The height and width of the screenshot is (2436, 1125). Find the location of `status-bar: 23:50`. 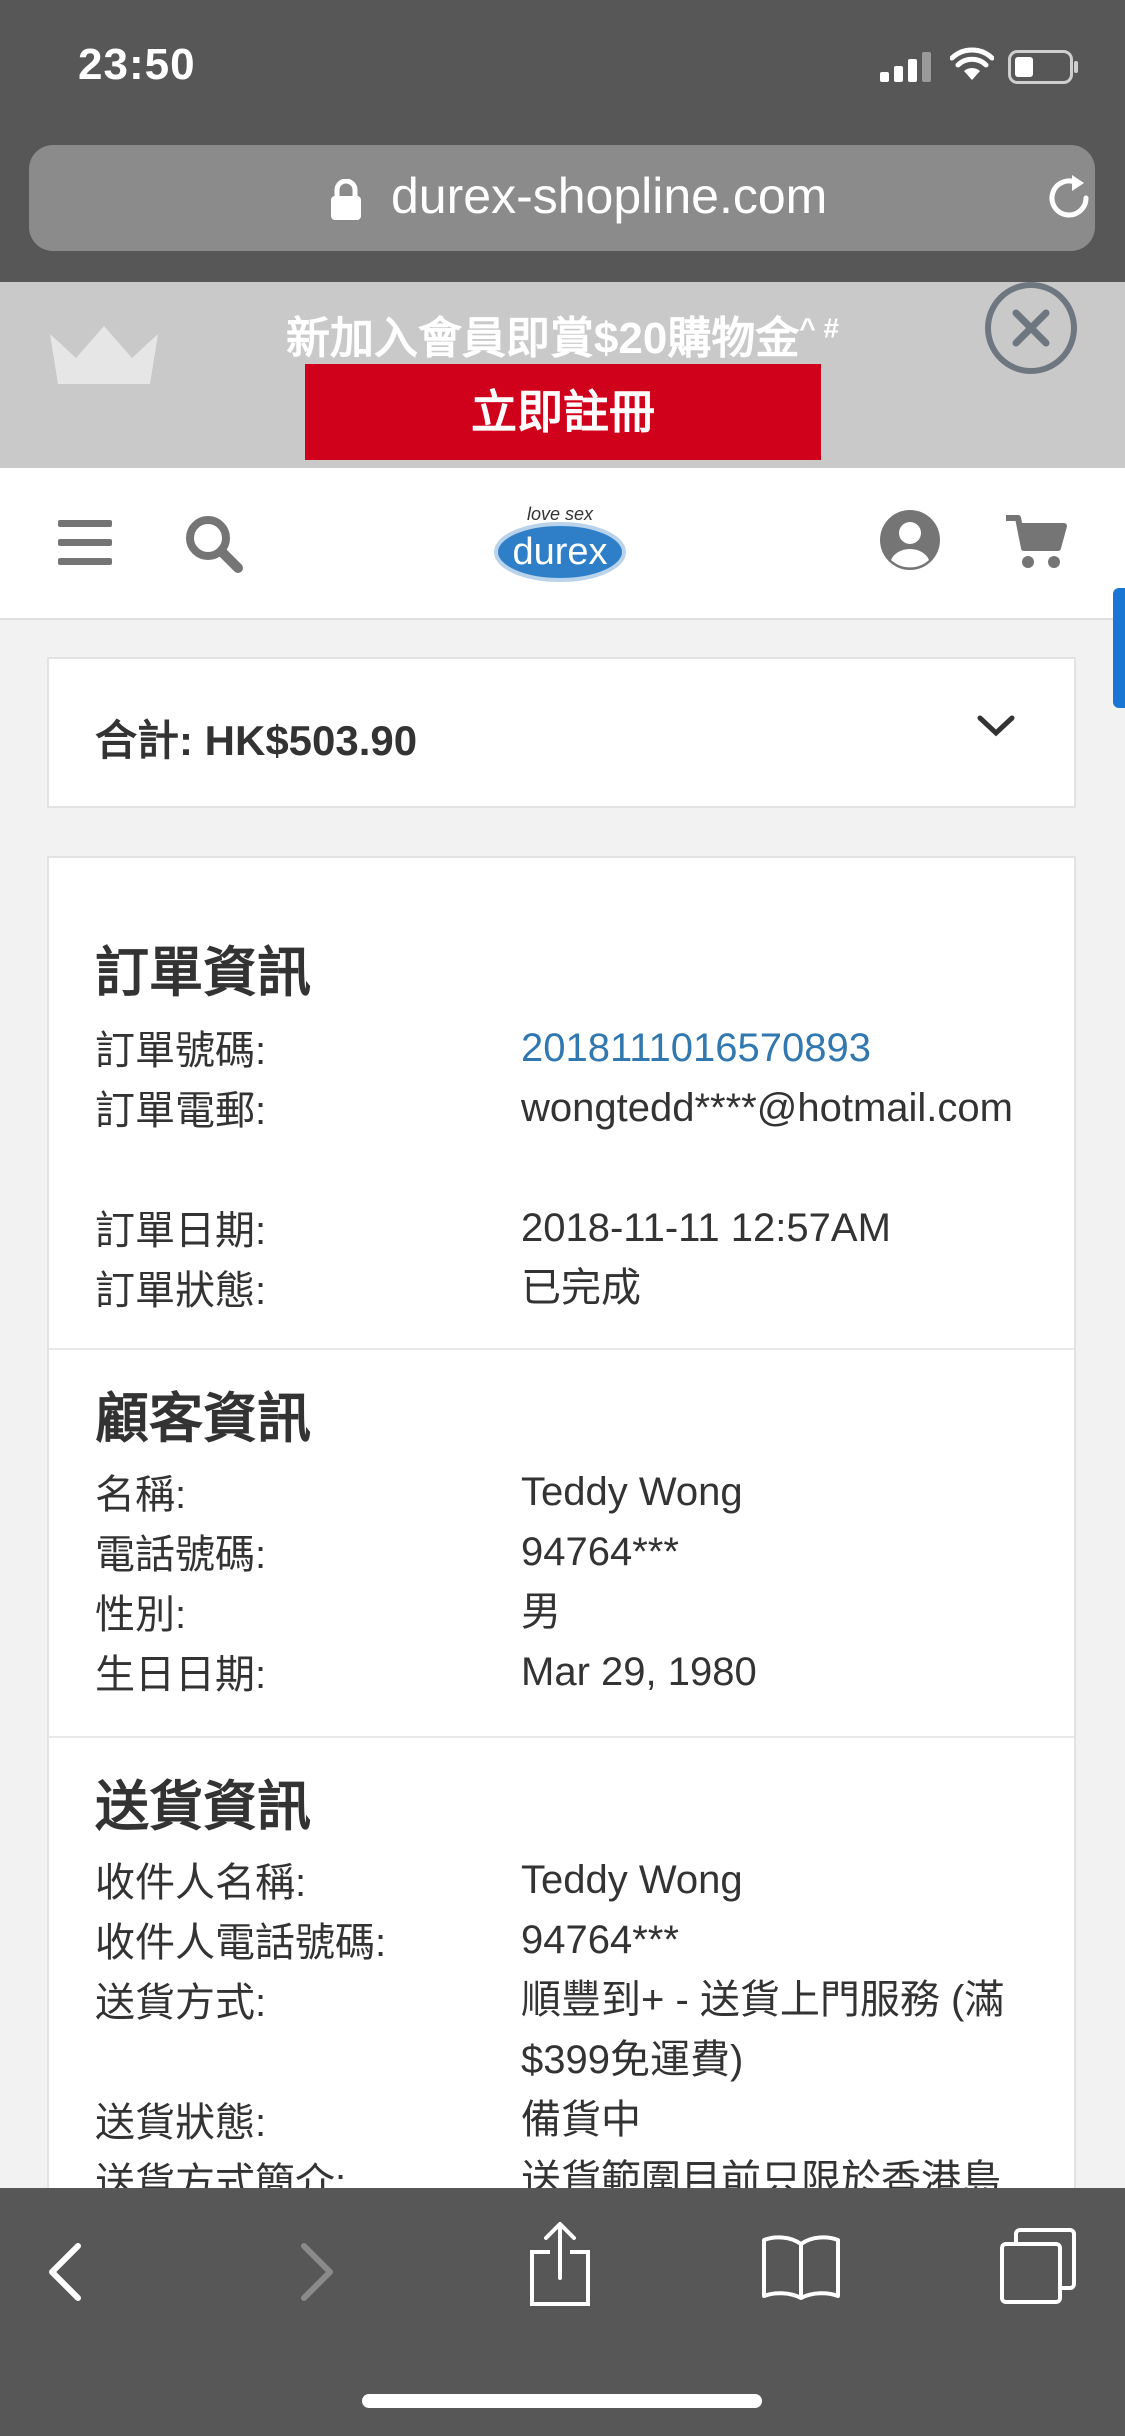

status-bar: 23:50 is located at coordinates (562, 65).